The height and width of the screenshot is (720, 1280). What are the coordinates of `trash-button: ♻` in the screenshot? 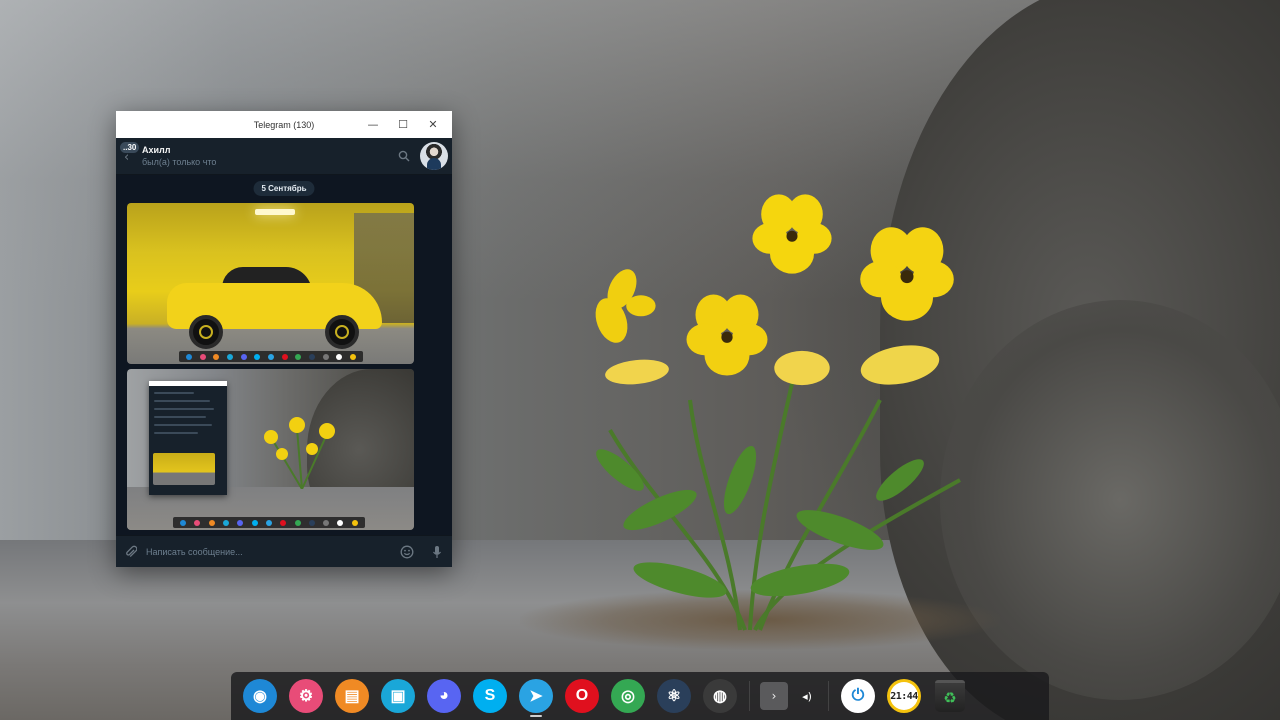 It's located at (950, 696).